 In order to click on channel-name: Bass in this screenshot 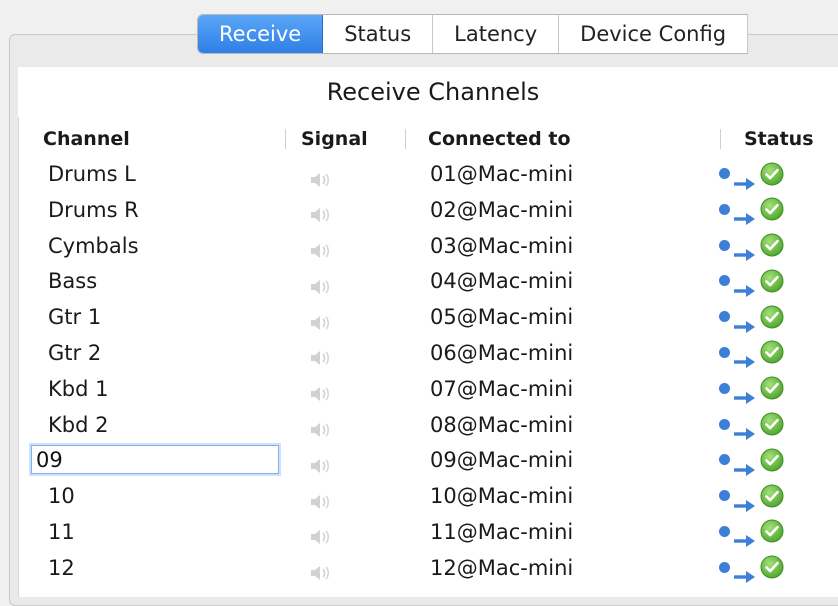, I will do `click(72, 282)`.